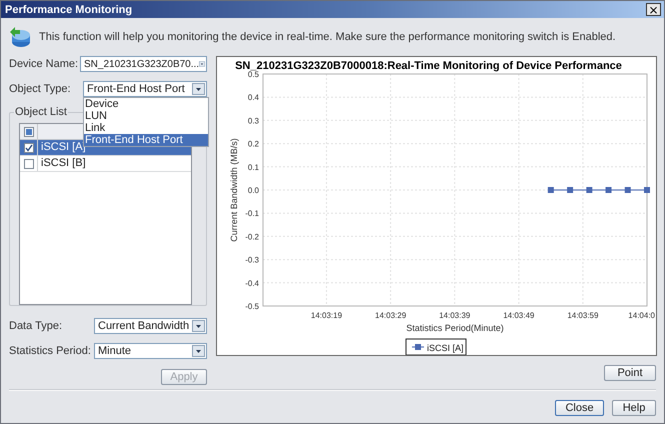  I want to click on axis-tick-label: -0.1, so click(252, 213).